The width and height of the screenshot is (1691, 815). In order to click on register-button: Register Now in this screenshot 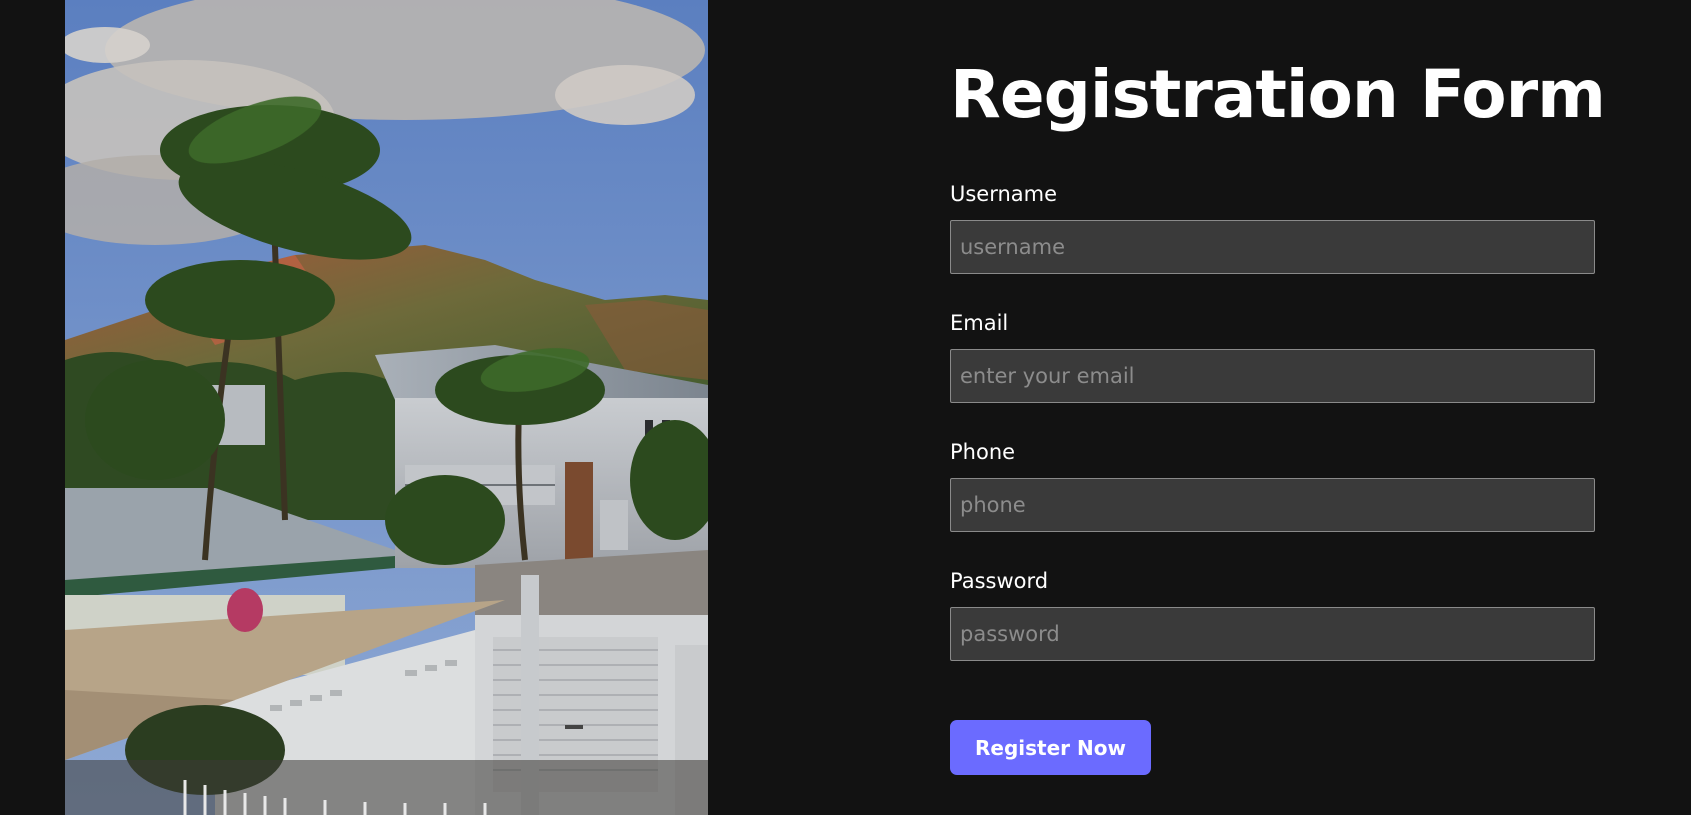, I will do `click(1050, 747)`.